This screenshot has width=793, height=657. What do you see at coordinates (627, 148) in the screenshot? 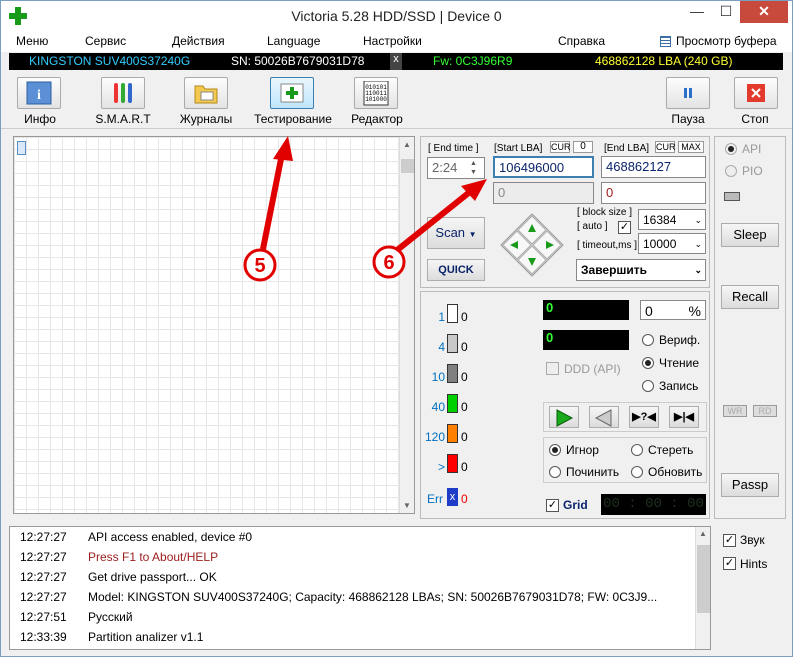
I see `end-lba-label: [End LBA]` at bounding box center [627, 148].